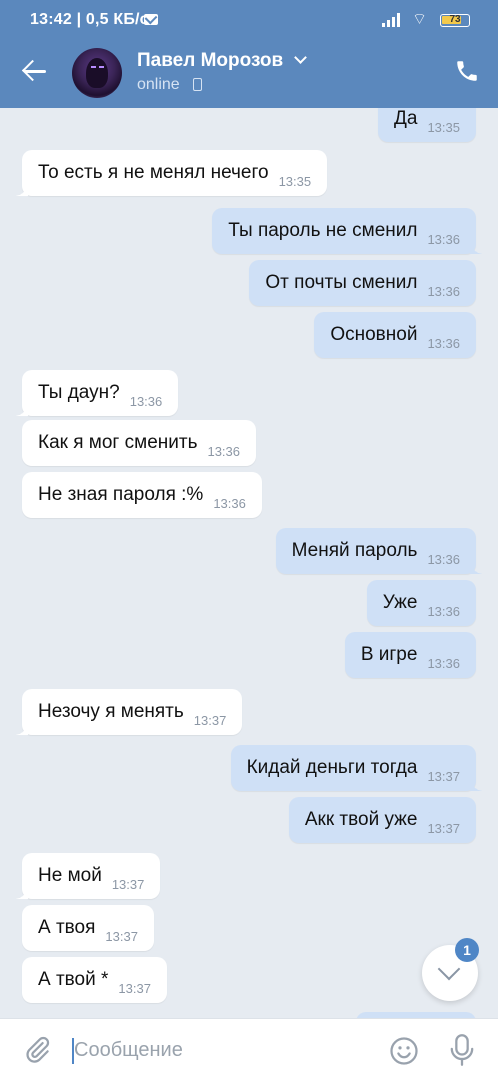  Describe the element at coordinates (89, 19) in the screenshot. I see `status-time-speed: 13:42 | 0,5 КБ/с` at that location.